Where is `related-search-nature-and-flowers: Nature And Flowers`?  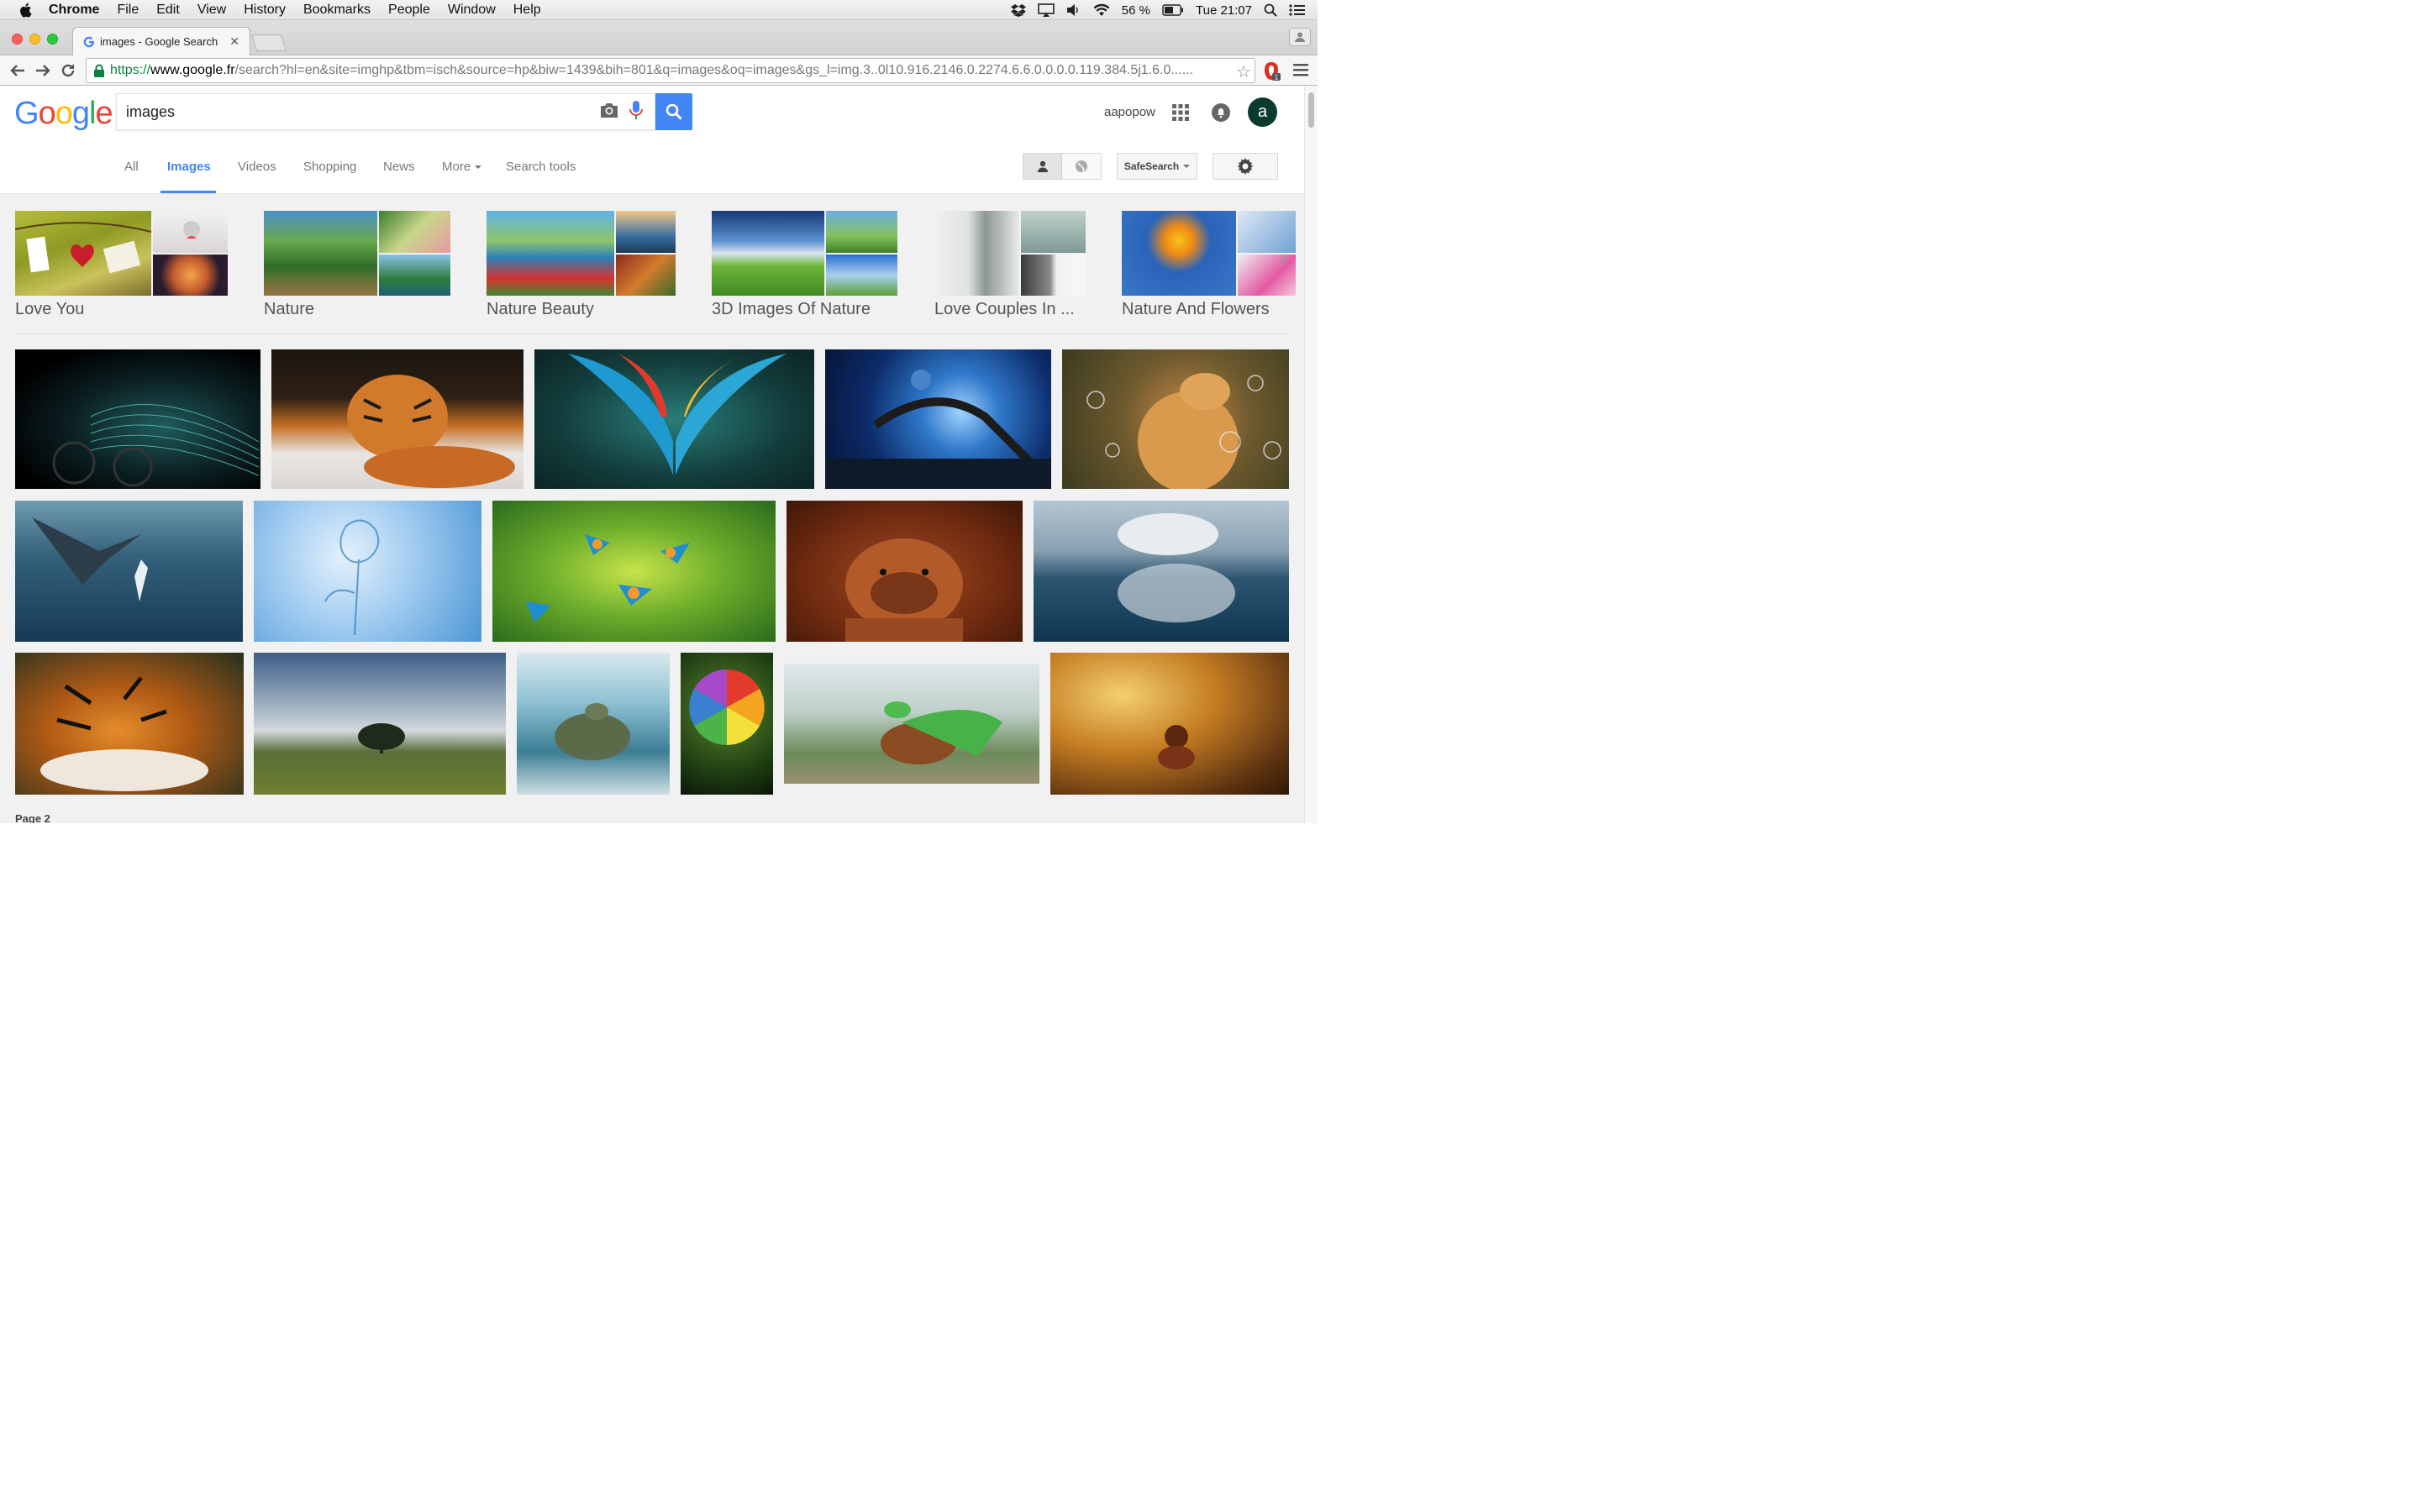 related-search-nature-and-flowers: Nature And Flowers is located at coordinates (1209, 265).